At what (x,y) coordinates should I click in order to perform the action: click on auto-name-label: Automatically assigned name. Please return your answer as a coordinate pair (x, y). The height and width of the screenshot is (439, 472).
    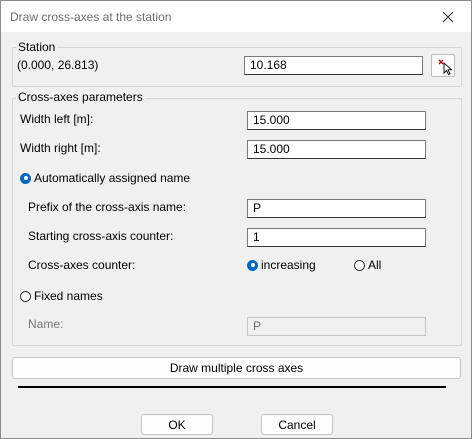
    Looking at the image, I should click on (112, 178).